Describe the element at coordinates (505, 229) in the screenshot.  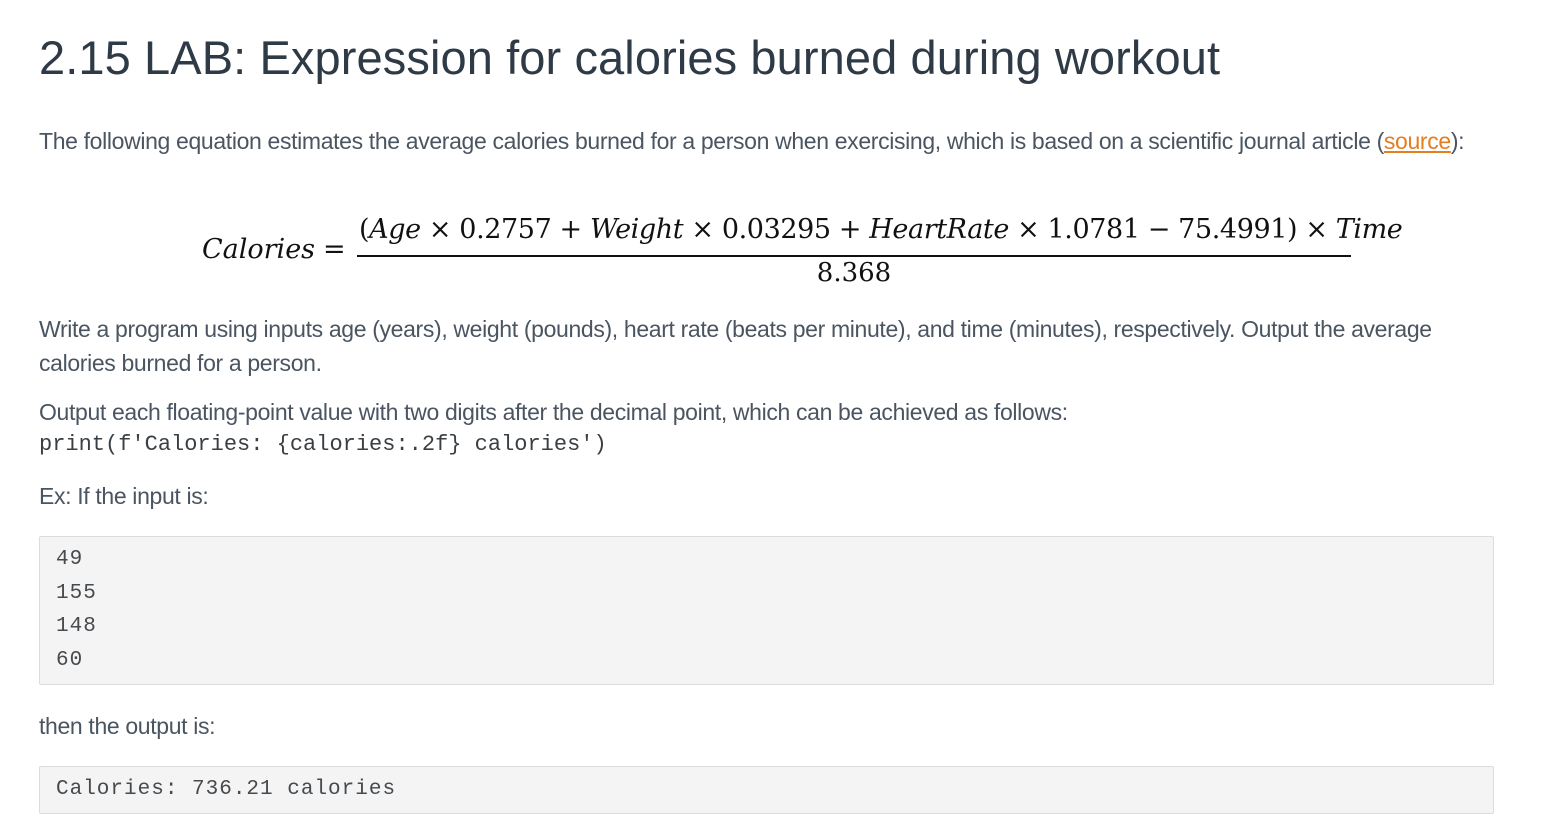
I see `numerator-op-1: × 0.2757 +` at that location.